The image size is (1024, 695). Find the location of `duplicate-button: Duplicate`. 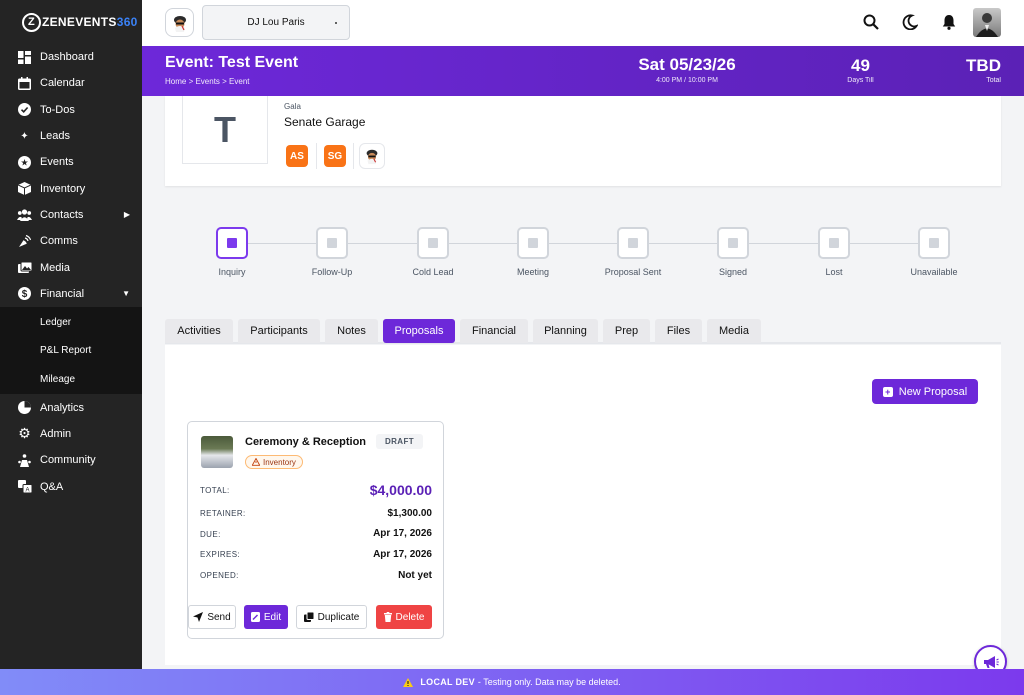

duplicate-button: Duplicate is located at coordinates (331, 617).